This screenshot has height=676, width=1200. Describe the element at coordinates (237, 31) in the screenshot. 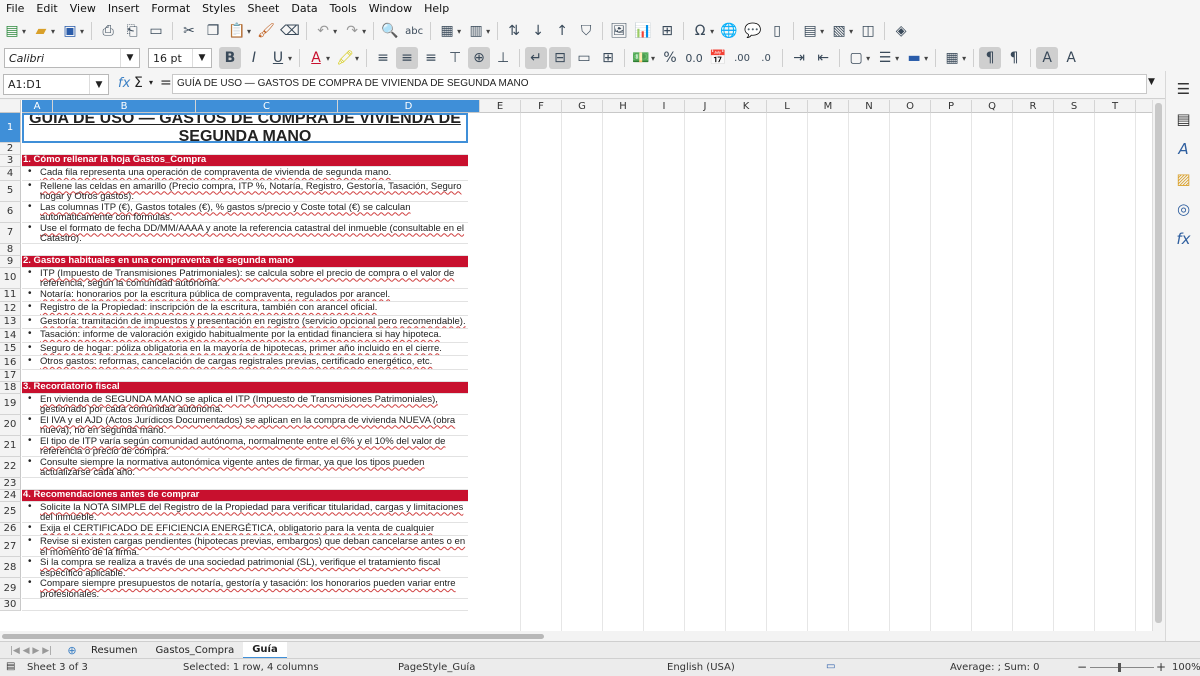

I see `paste-icon: 📋` at that location.